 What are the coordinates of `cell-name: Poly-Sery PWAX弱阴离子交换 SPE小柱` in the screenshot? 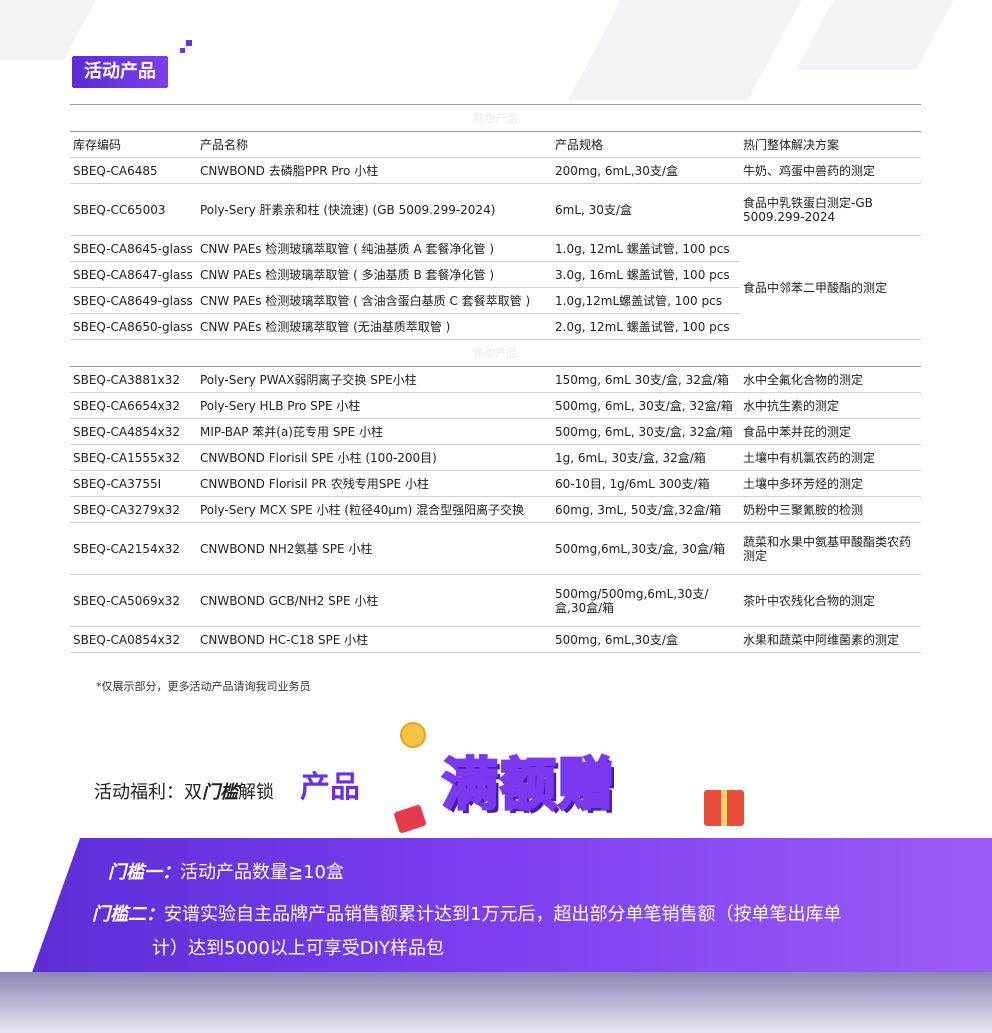 It's located at (374, 379).